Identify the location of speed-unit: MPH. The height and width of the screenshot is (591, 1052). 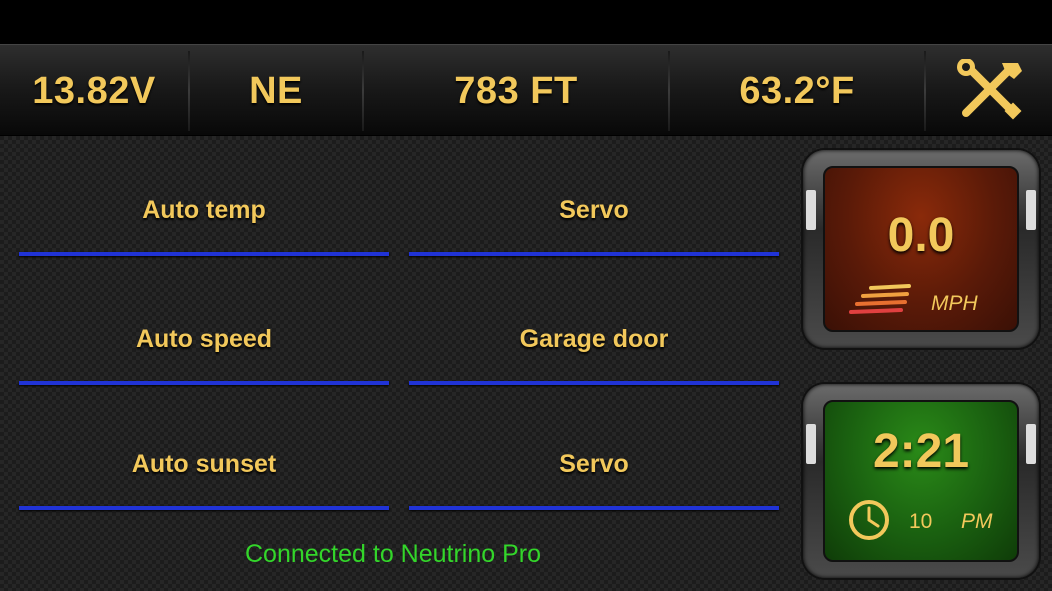
(954, 303).